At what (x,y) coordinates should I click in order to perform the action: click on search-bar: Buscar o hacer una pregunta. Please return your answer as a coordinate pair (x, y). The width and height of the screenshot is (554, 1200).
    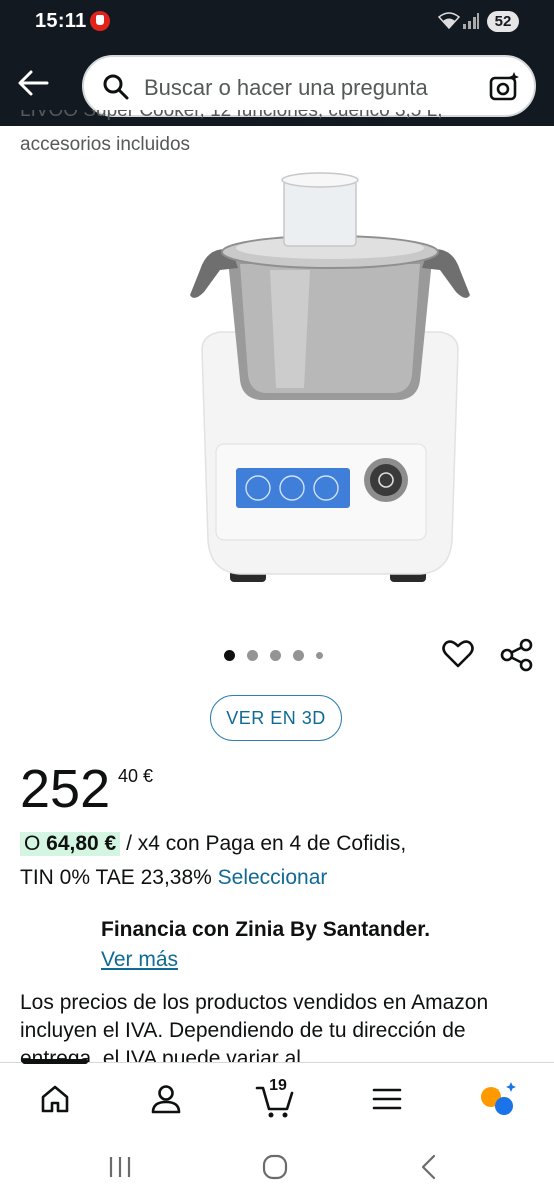
    Looking at the image, I should click on (309, 86).